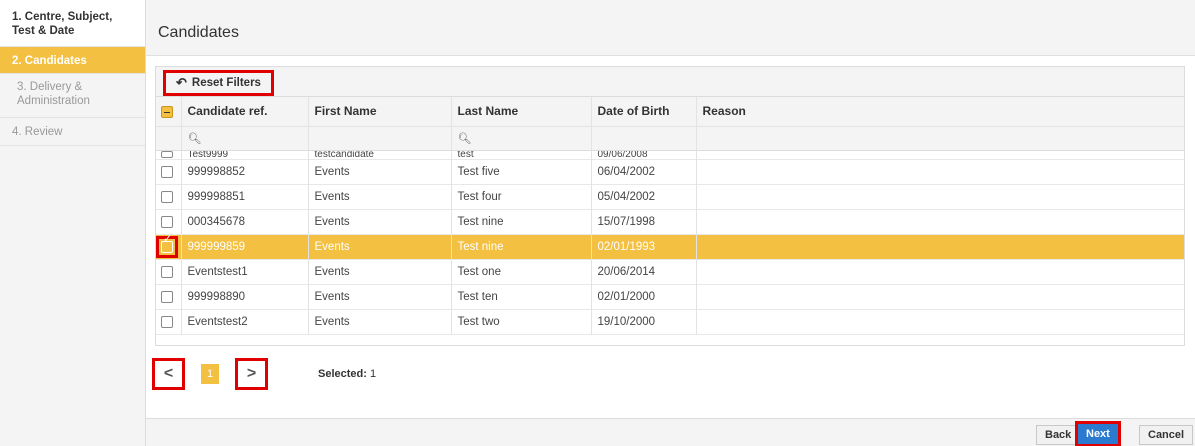 The width and height of the screenshot is (1195, 446). I want to click on selected-label: Selected:, so click(342, 374).